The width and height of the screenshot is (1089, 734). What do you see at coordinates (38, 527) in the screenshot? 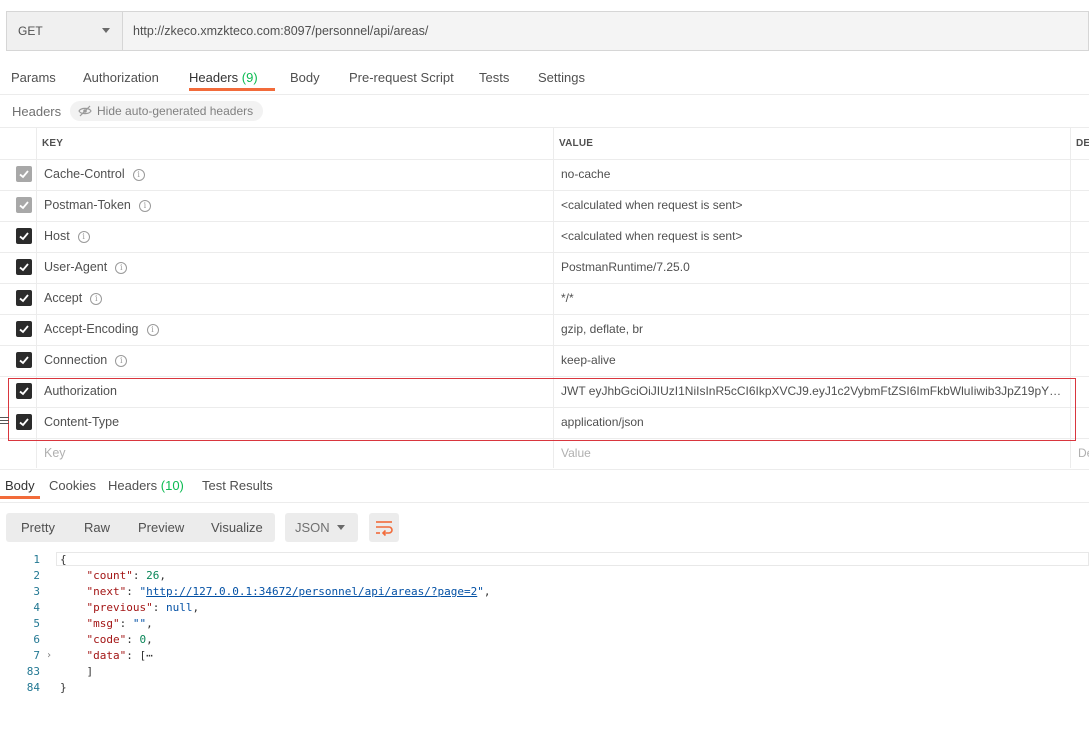
I see `view-pretty-button: Pretty` at bounding box center [38, 527].